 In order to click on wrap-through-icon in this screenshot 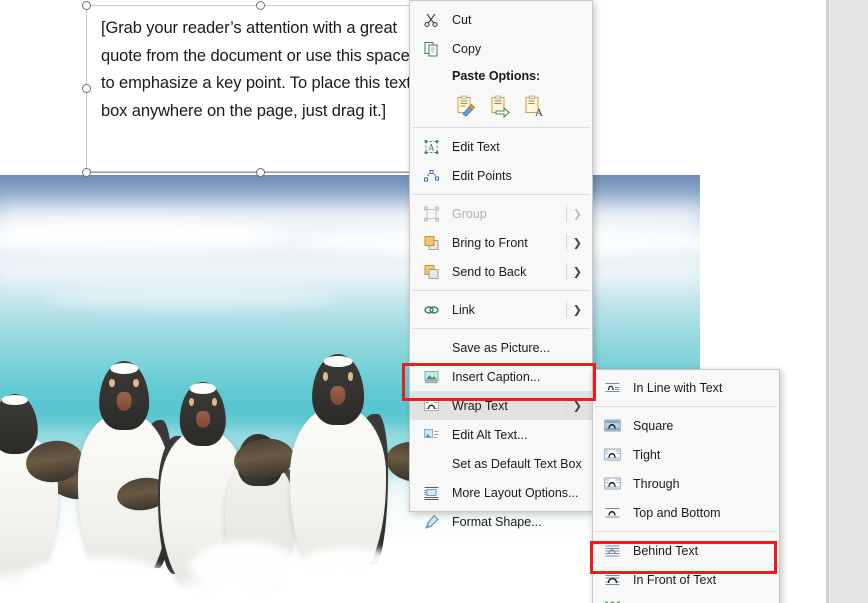, I will do `click(612, 483)`.